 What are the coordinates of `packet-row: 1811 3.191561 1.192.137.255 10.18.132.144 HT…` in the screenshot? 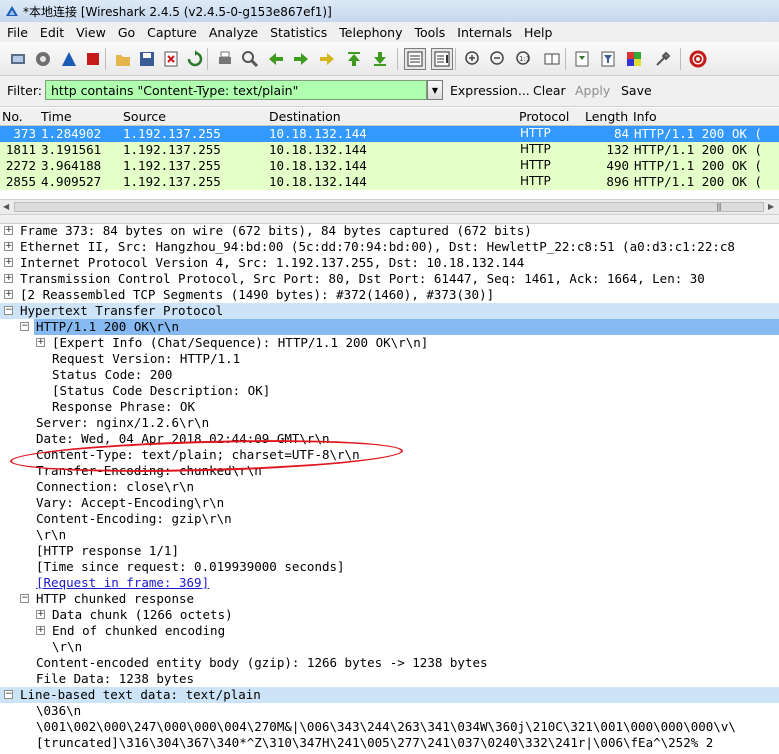 It's located at (389, 150).